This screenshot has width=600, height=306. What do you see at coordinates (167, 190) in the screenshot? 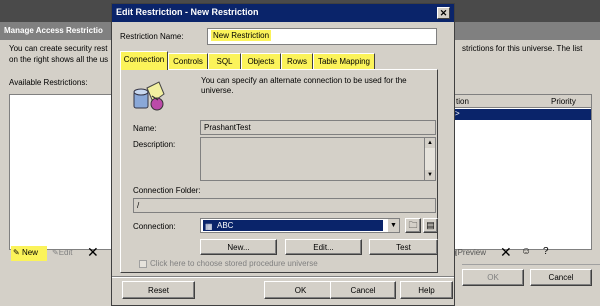
I see `connection-folder-label: Connection Folder:` at bounding box center [167, 190].